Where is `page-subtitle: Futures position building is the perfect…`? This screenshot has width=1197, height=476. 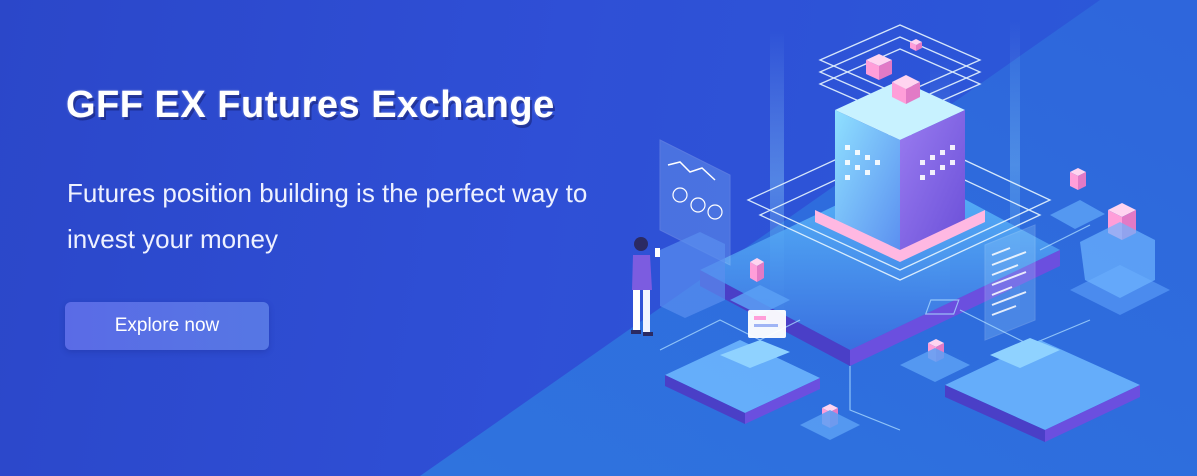
page-subtitle: Futures position building is the perfect… is located at coordinates (327, 216).